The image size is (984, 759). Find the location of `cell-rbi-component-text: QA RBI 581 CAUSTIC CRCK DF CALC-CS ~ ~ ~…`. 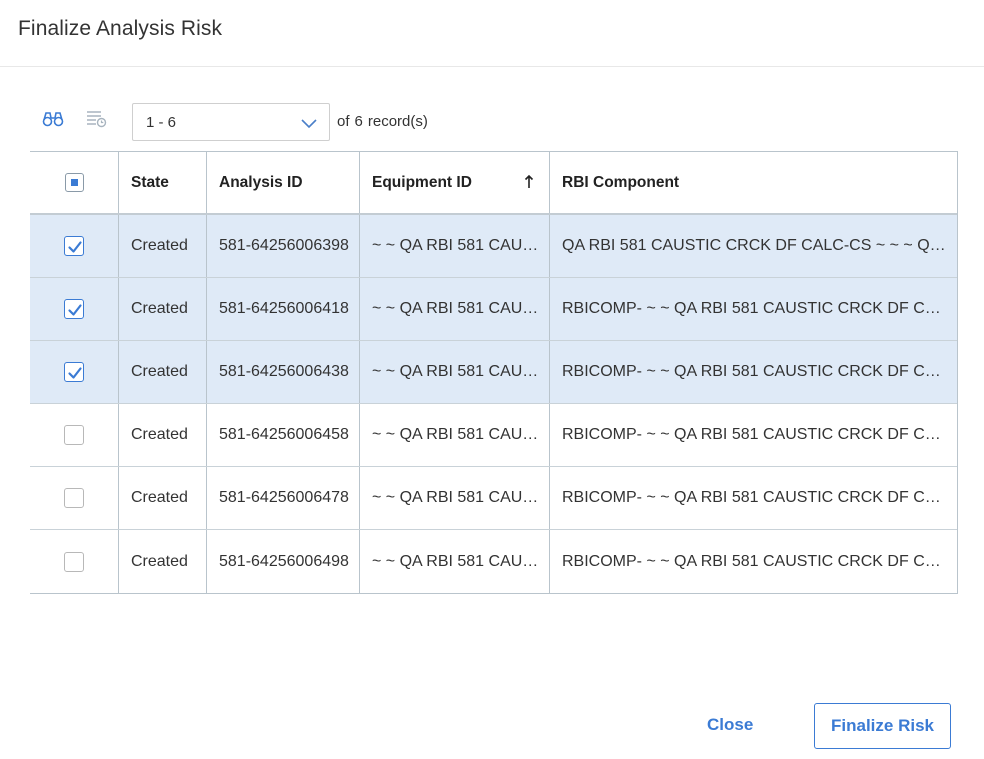

cell-rbi-component-text: QA RBI 581 CAUSTIC CRCK DF CALC-CS ~ ~ ~… is located at coordinates (759, 245).